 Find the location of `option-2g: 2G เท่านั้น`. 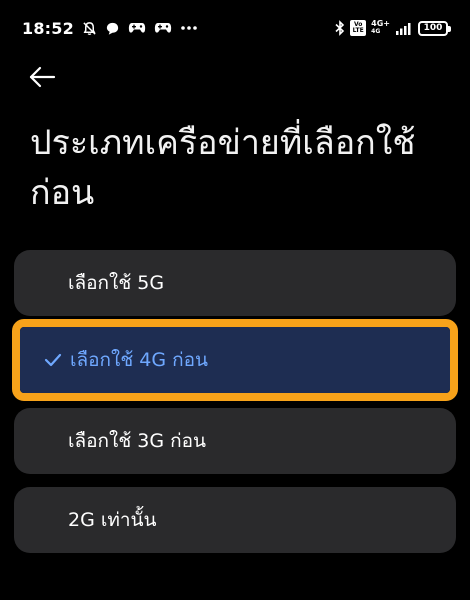

option-2g: 2G เท่านั้น is located at coordinates (235, 520).